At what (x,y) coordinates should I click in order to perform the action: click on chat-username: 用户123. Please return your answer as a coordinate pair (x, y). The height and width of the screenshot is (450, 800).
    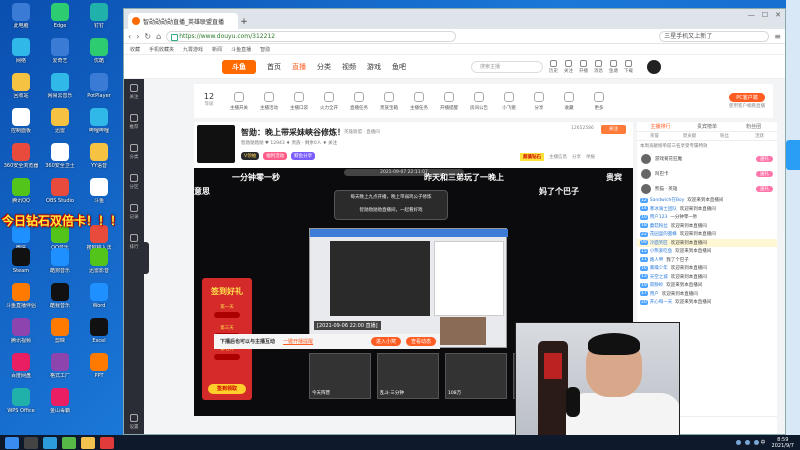
    Looking at the image, I should click on (659, 217).